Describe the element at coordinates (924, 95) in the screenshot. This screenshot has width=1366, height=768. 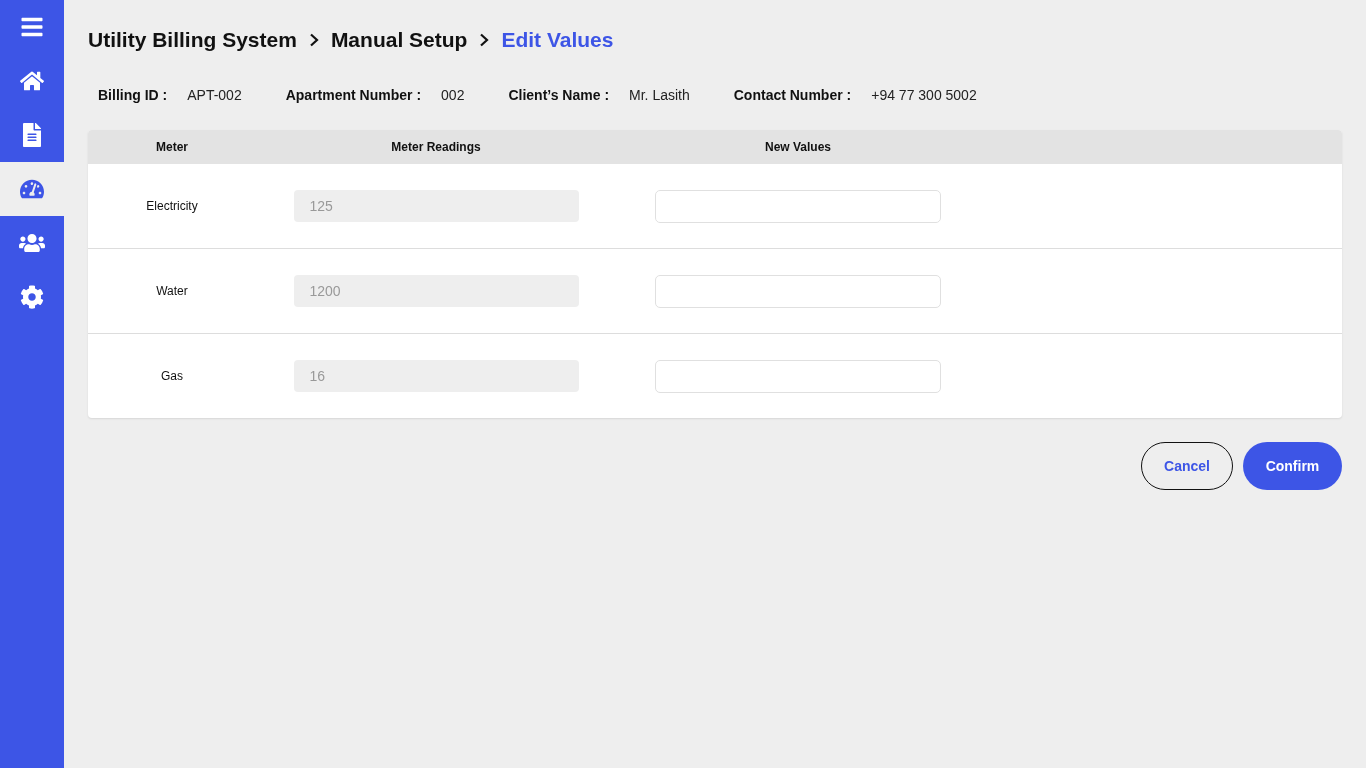
I see `info-value: +94 77 300 5002` at that location.